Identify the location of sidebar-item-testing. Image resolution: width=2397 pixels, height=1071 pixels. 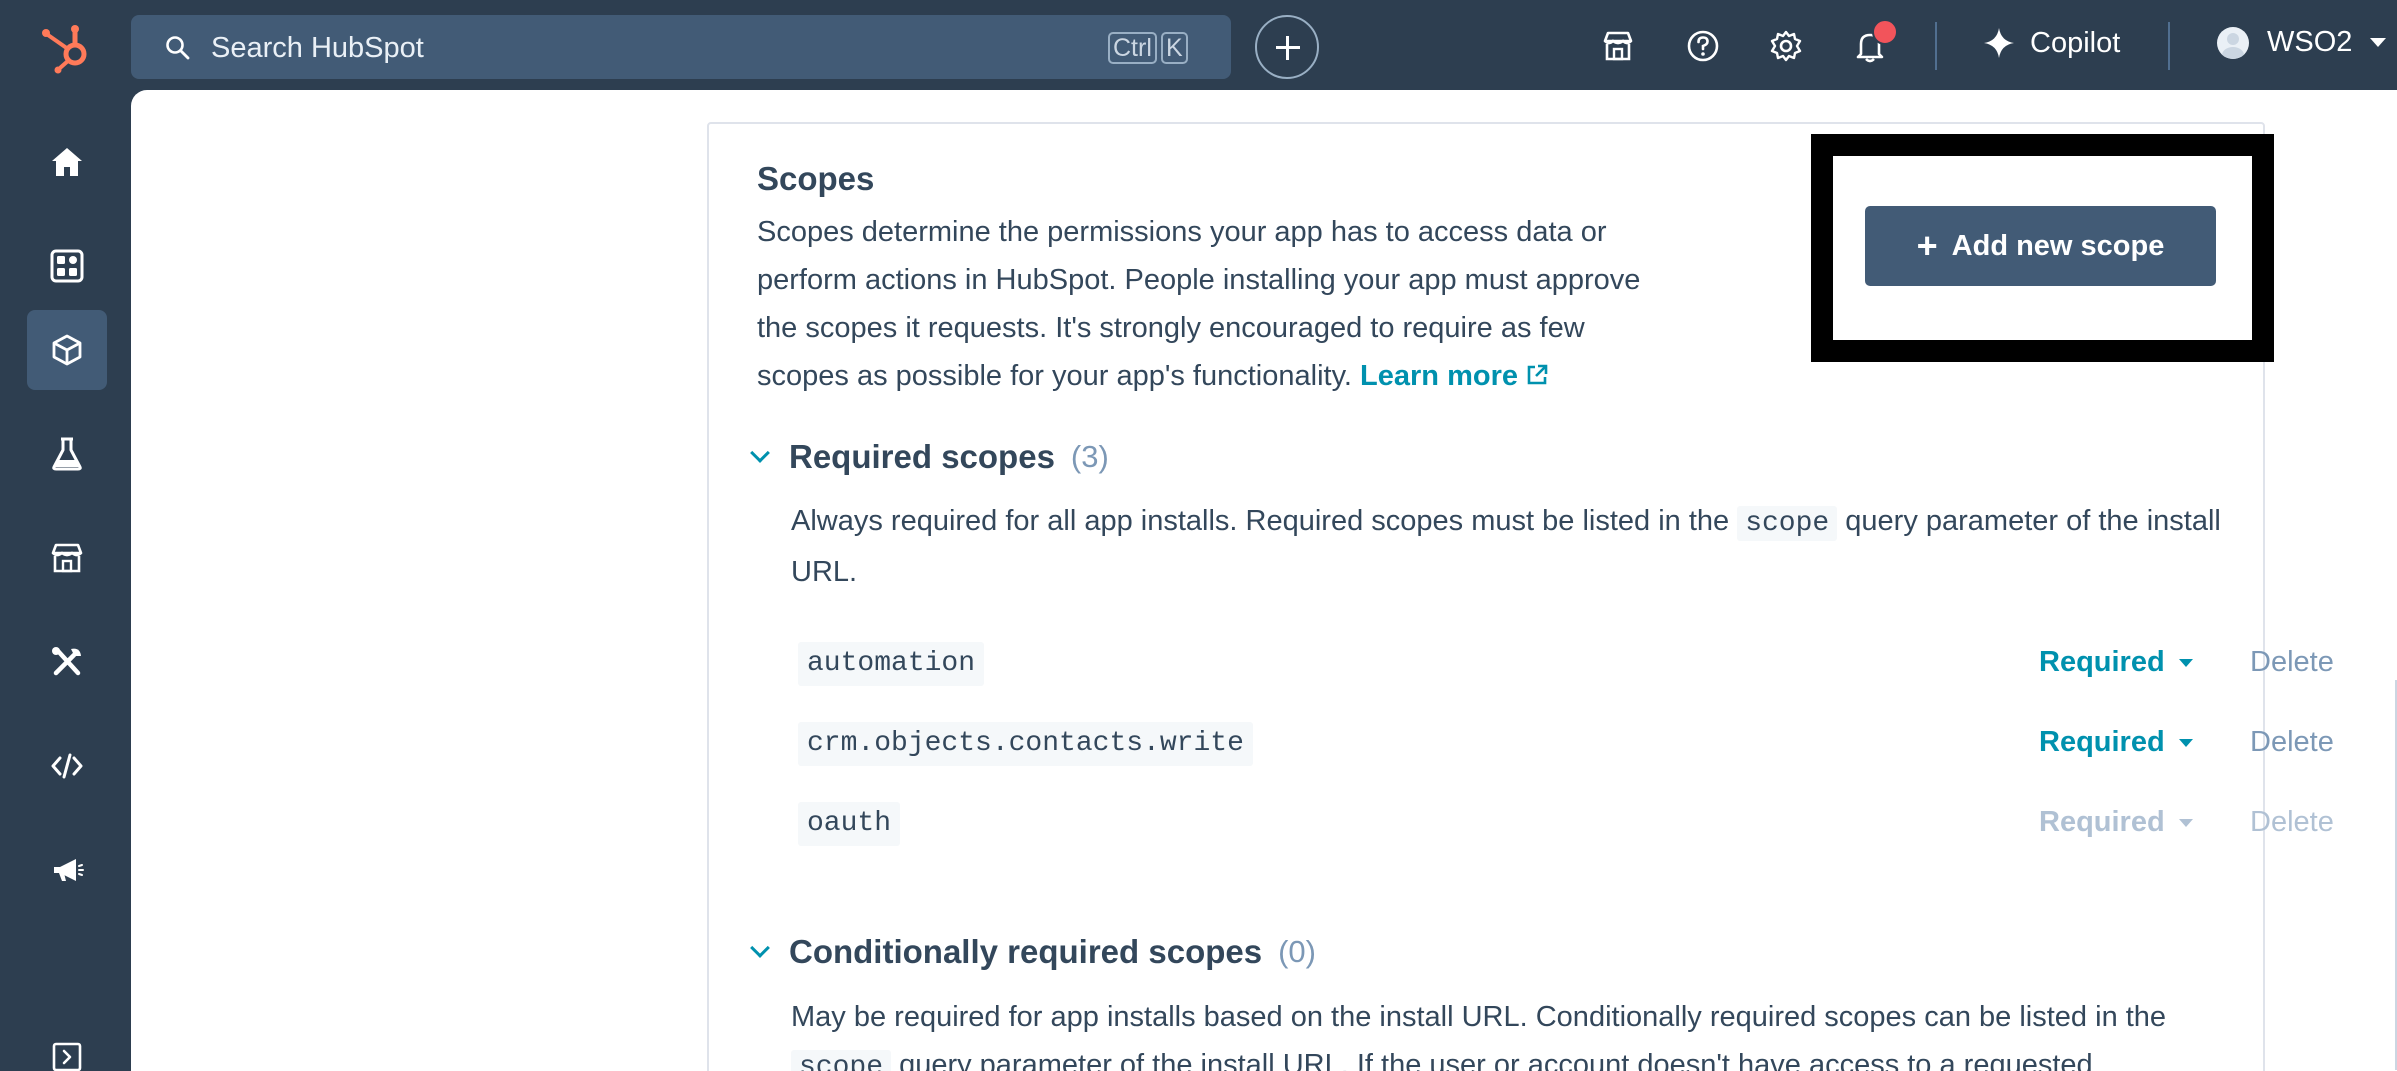
(67, 454).